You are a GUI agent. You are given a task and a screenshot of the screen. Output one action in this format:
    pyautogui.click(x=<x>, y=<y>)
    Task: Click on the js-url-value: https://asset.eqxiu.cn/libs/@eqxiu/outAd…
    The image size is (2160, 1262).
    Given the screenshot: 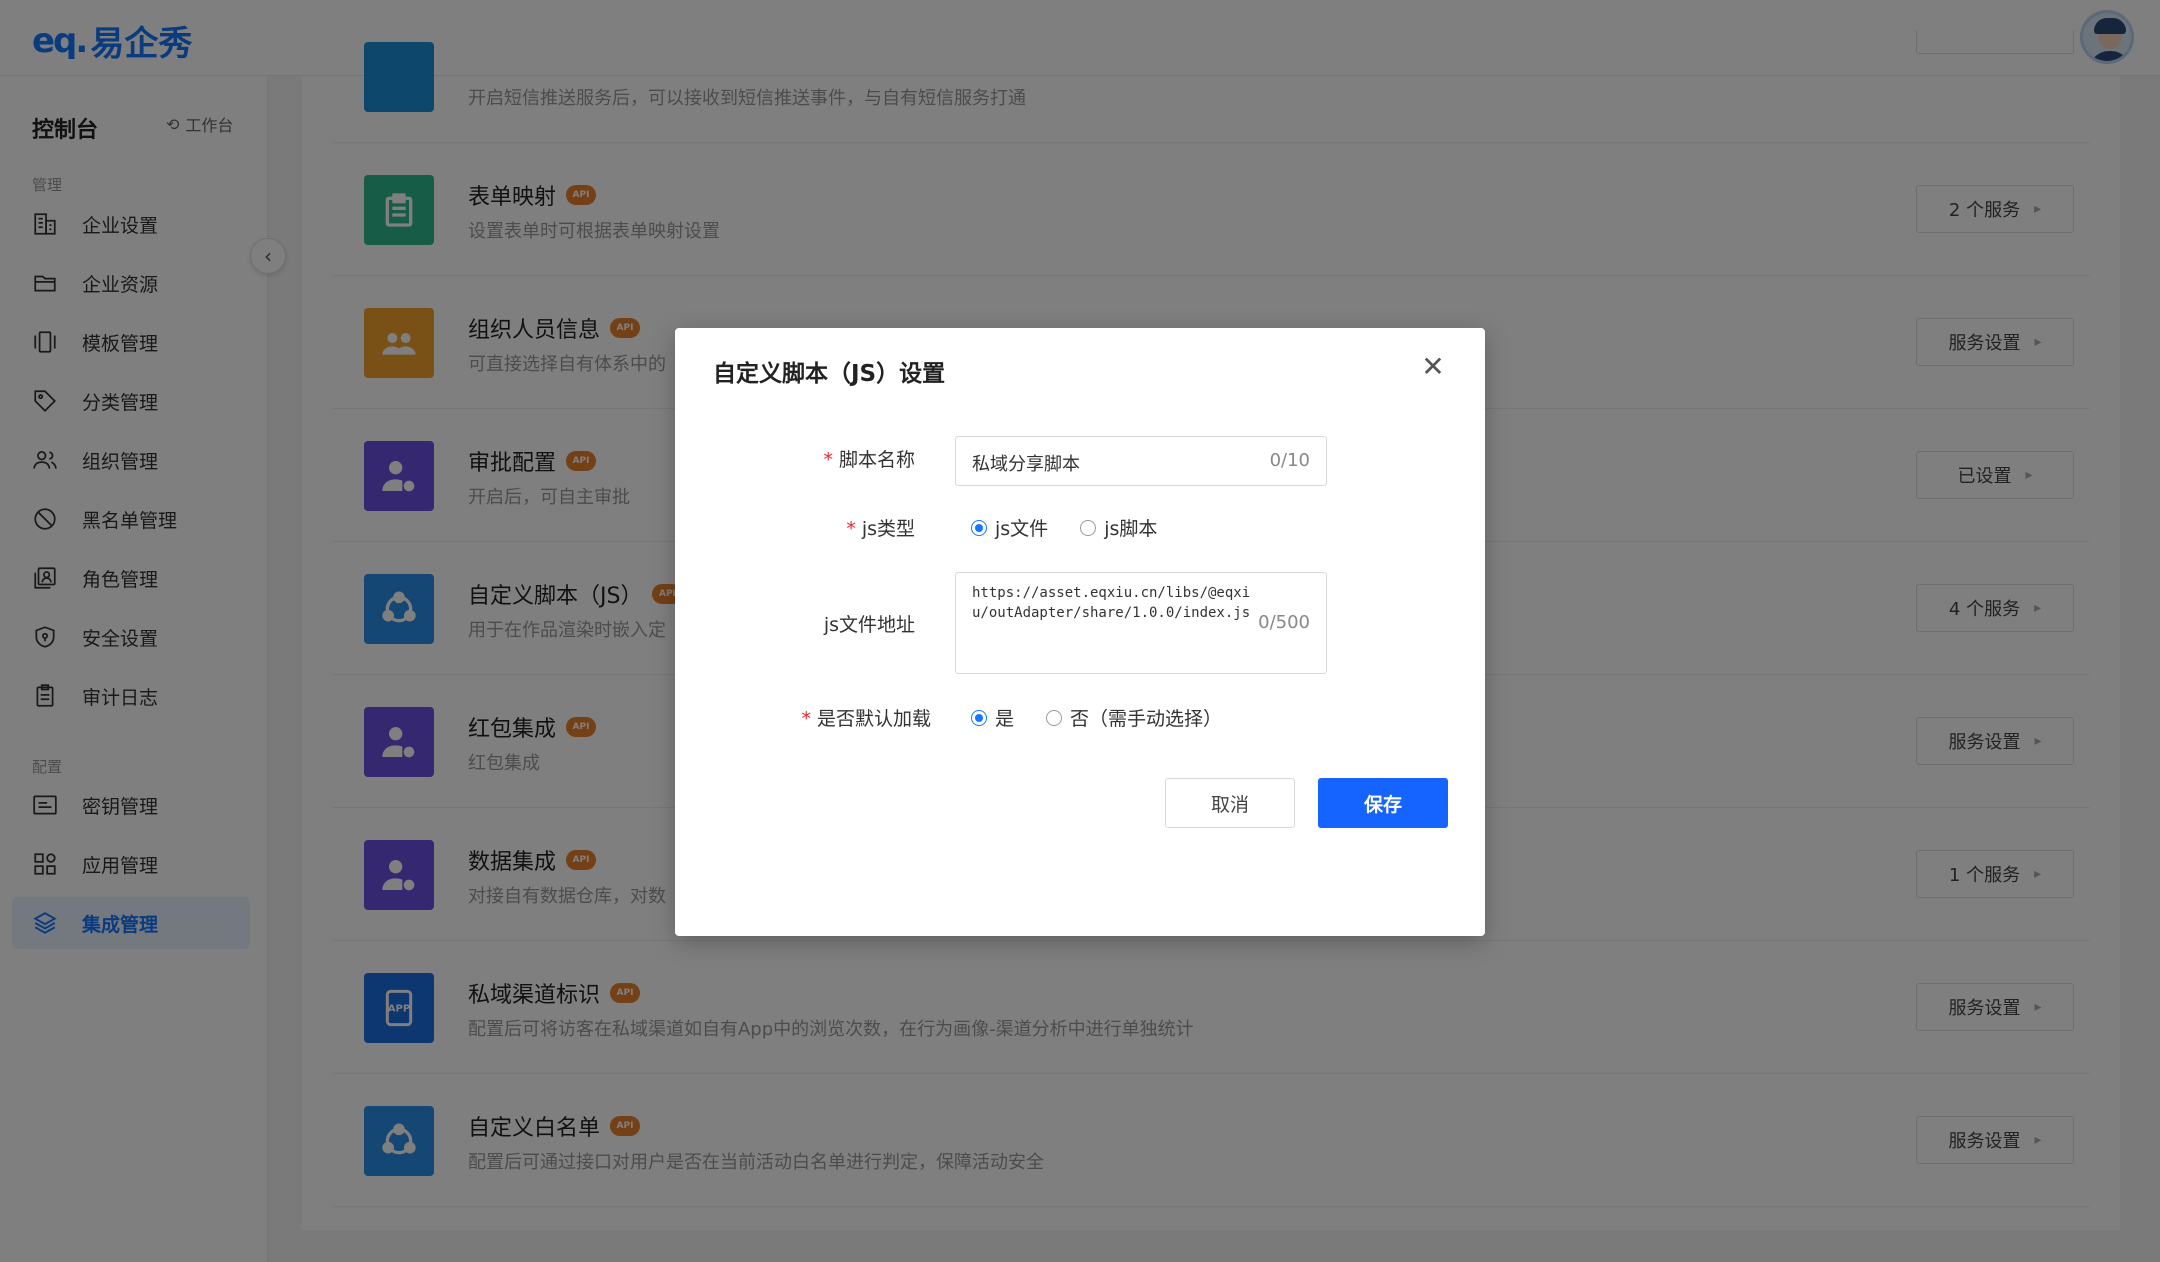 What is the action you would take?
    pyautogui.click(x=1111, y=603)
    